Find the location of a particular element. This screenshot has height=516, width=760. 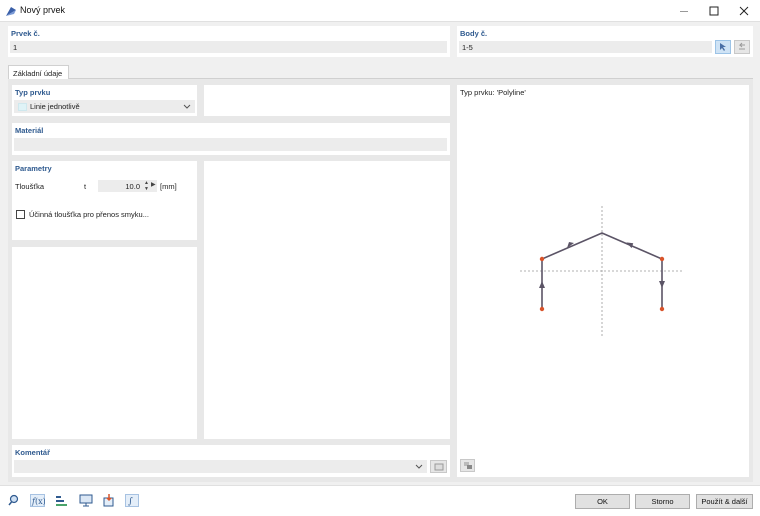

function-icon: 𝑓(x) is located at coordinates (37, 500).